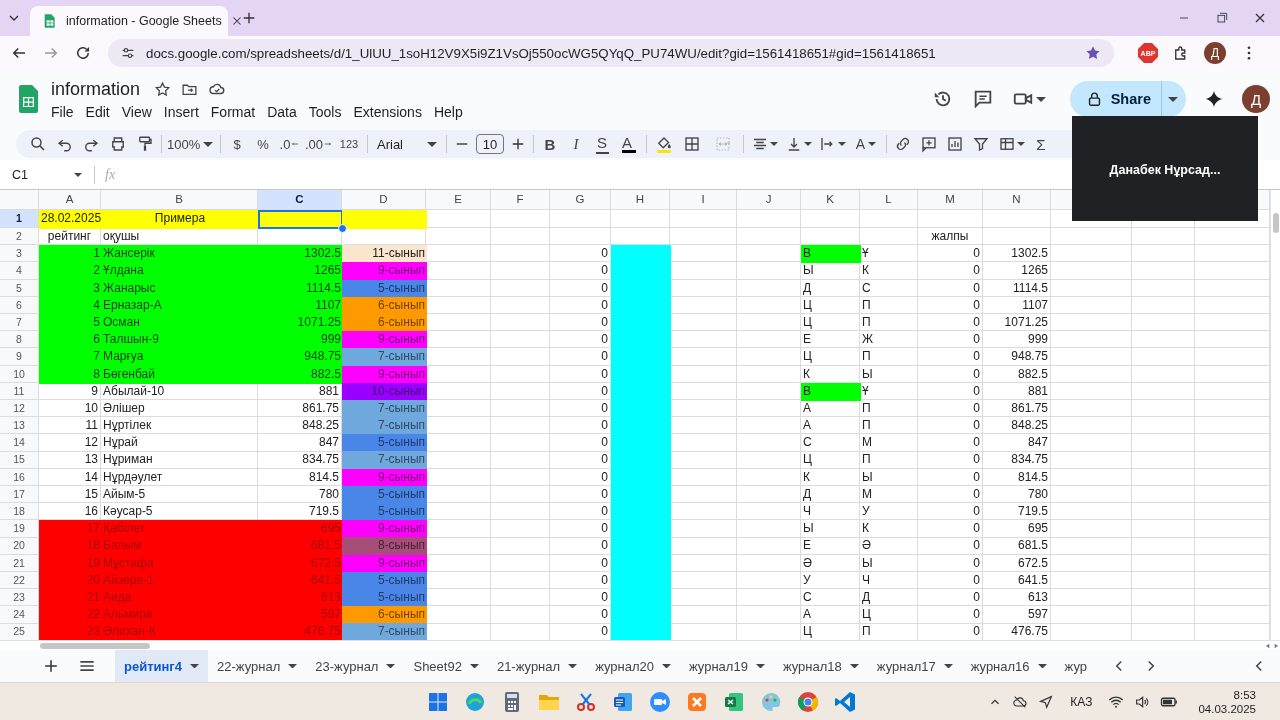  I want to click on row-header: 1, so click(19, 218).